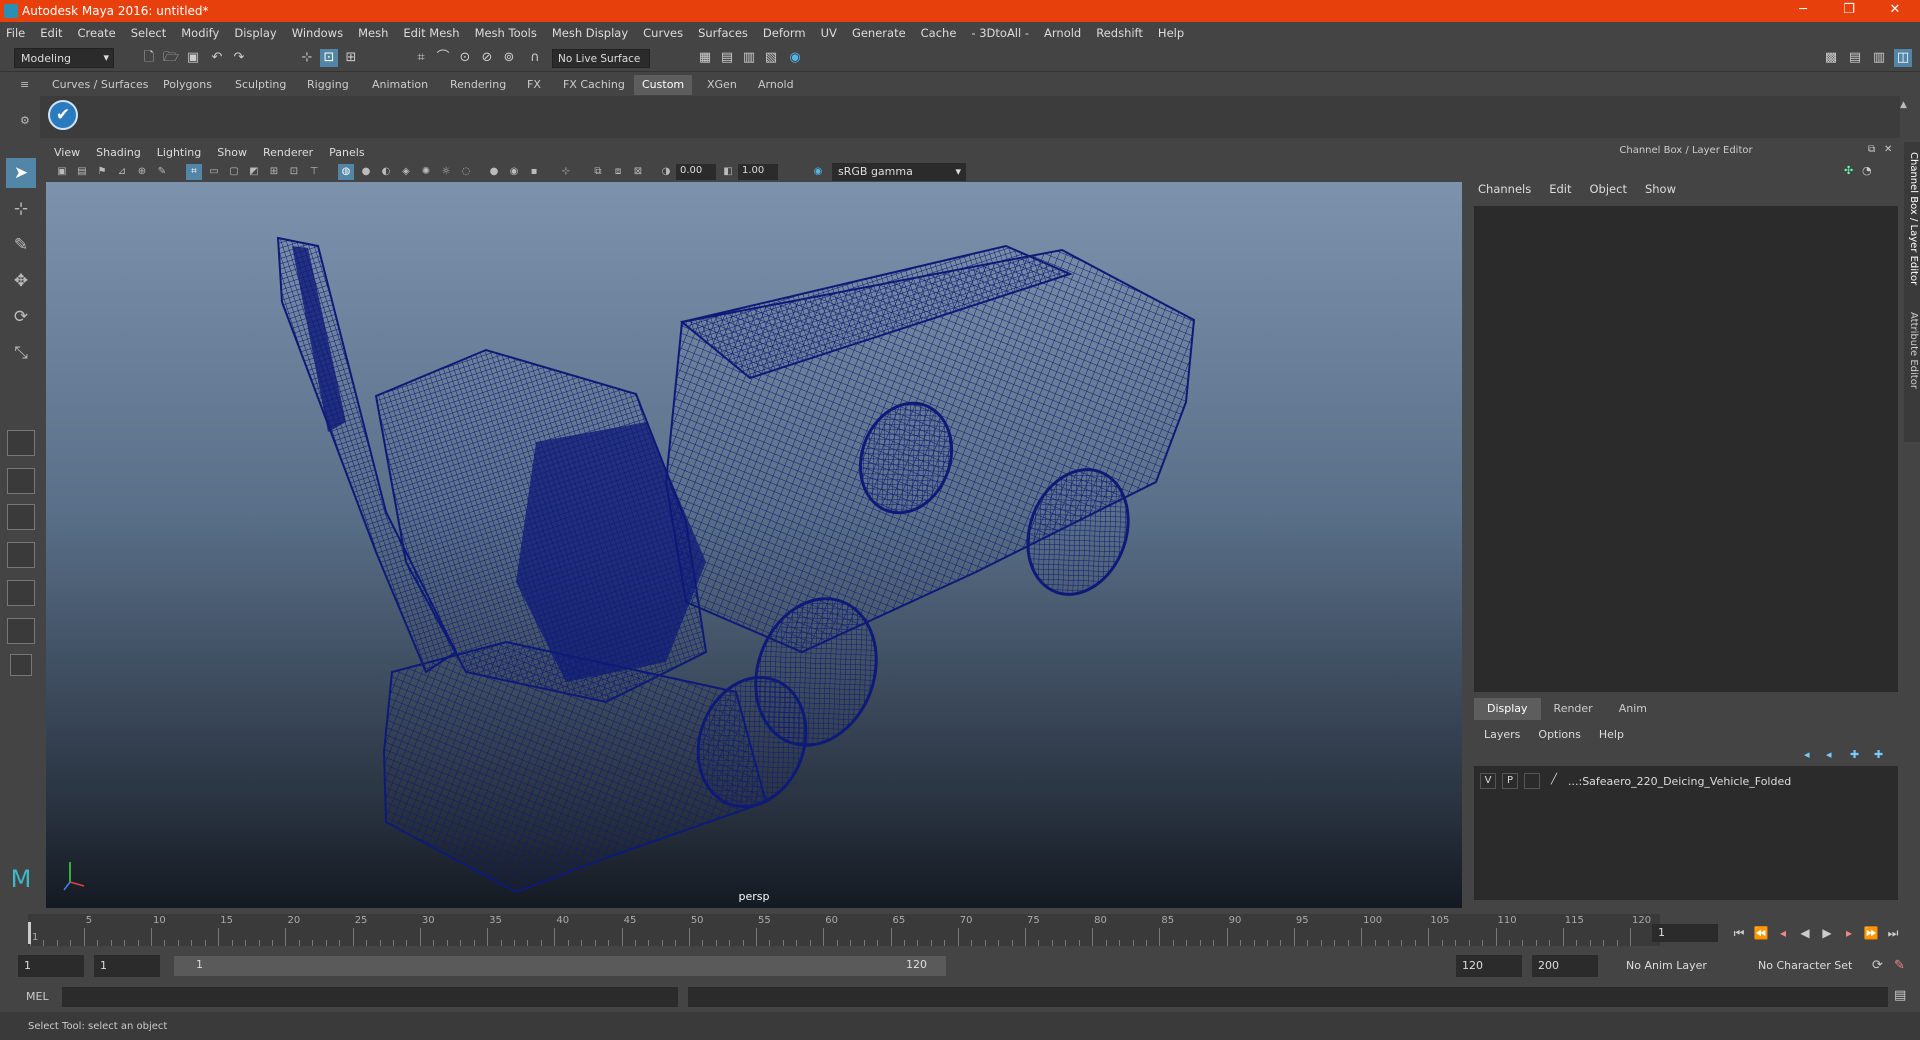 This screenshot has height=1040, width=1920. What do you see at coordinates (21, 517) in the screenshot?
I see `persp-outliner-layout-icon` at bounding box center [21, 517].